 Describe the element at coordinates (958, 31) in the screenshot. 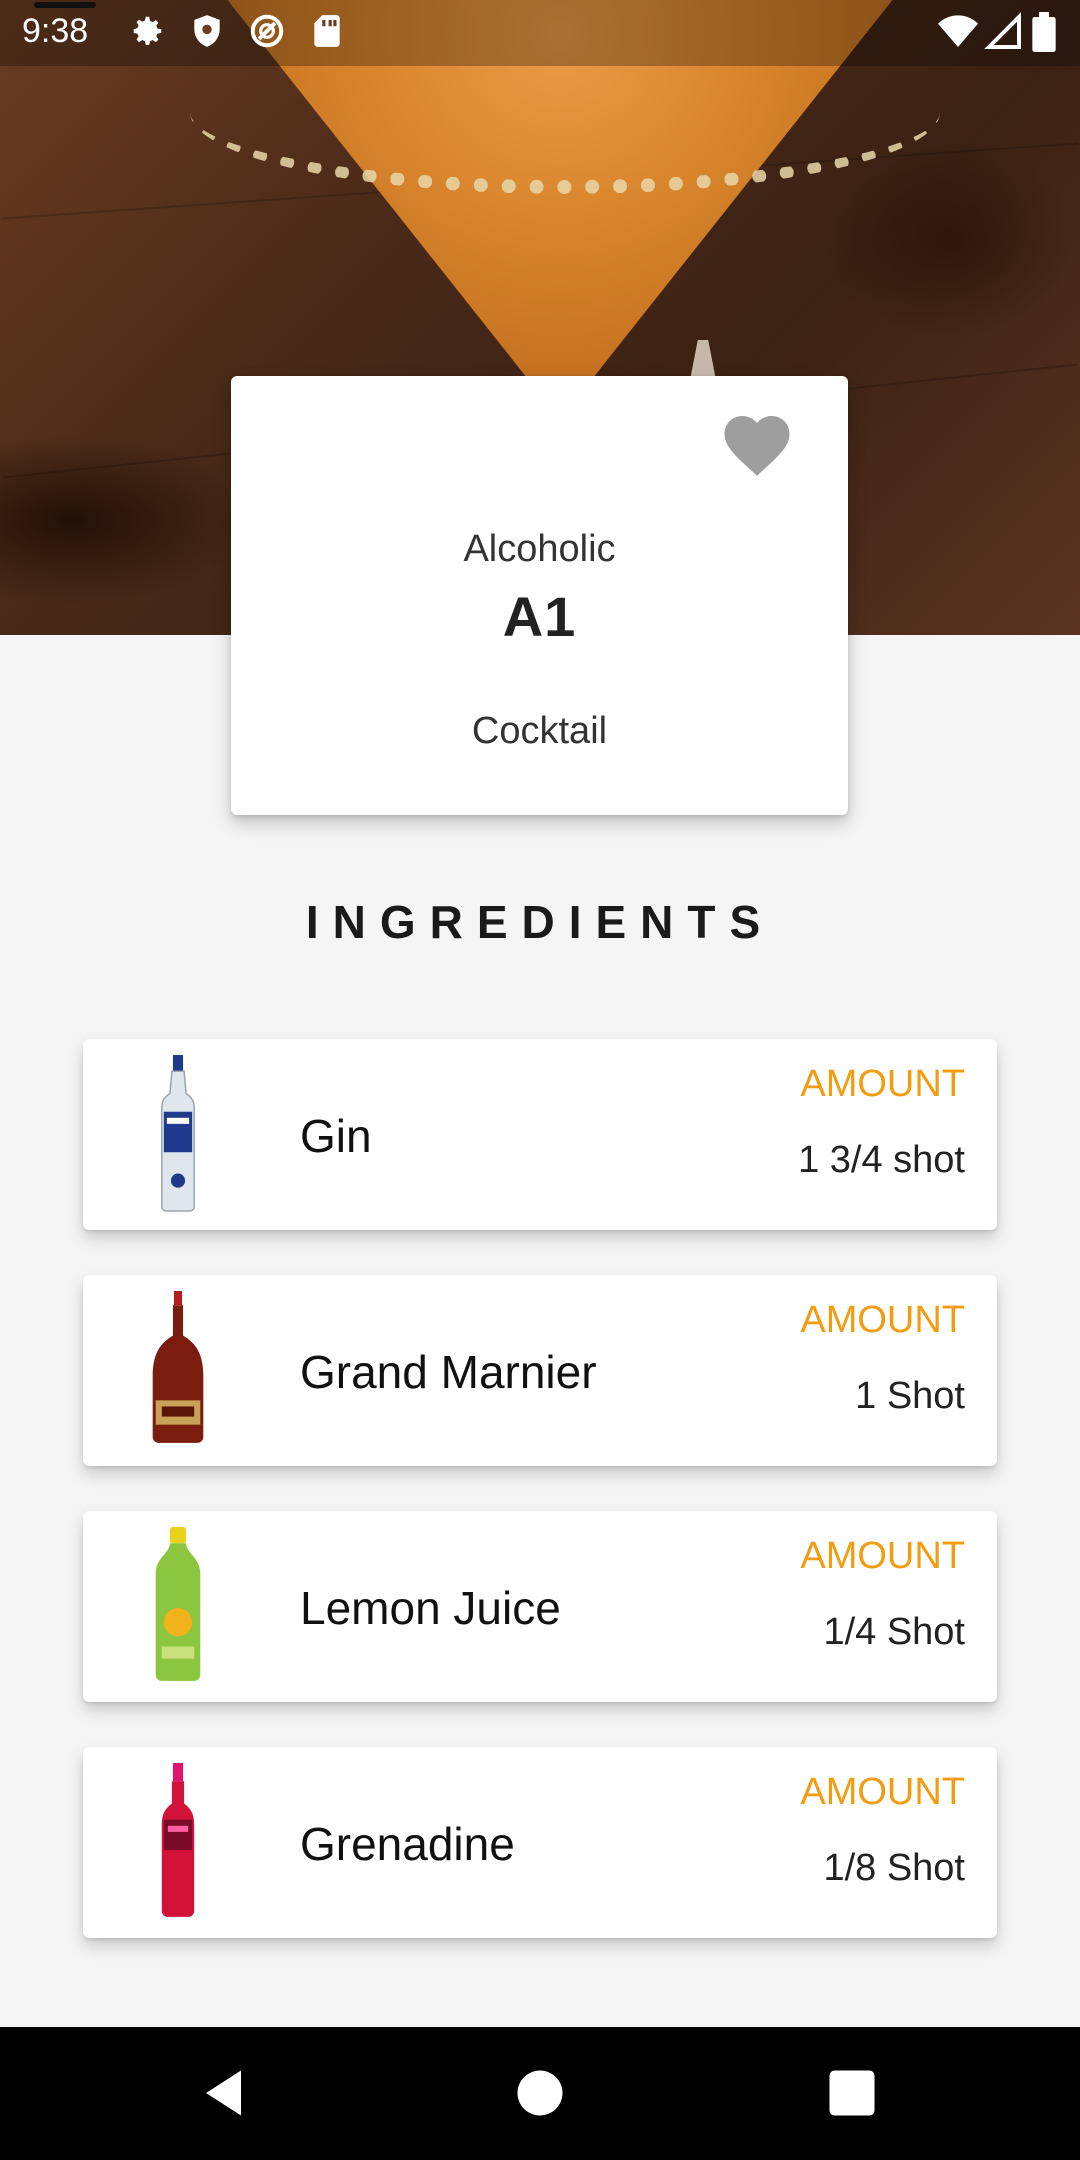

I see `wifi-icon` at that location.